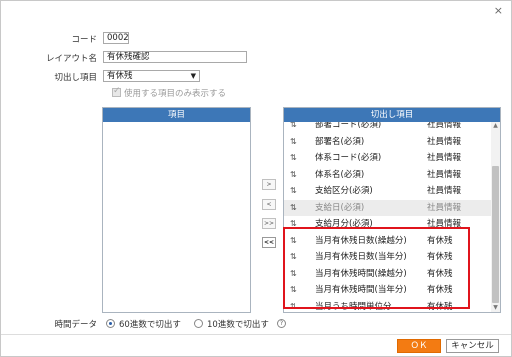  Describe the element at coordinates (387, 142) in the screenshot. I see `table-row: ⇅ 部署名(必須) 社員情報` at that location.